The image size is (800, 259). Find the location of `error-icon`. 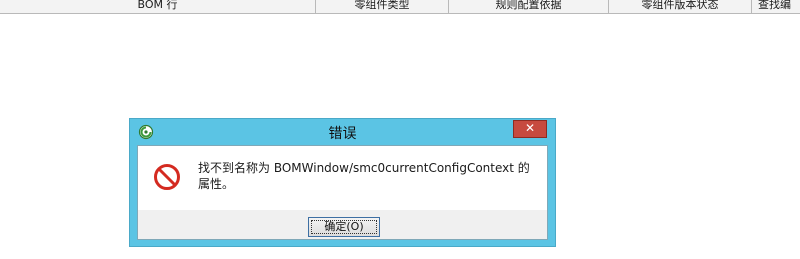

error-icon is located at coordinates (167, 177).